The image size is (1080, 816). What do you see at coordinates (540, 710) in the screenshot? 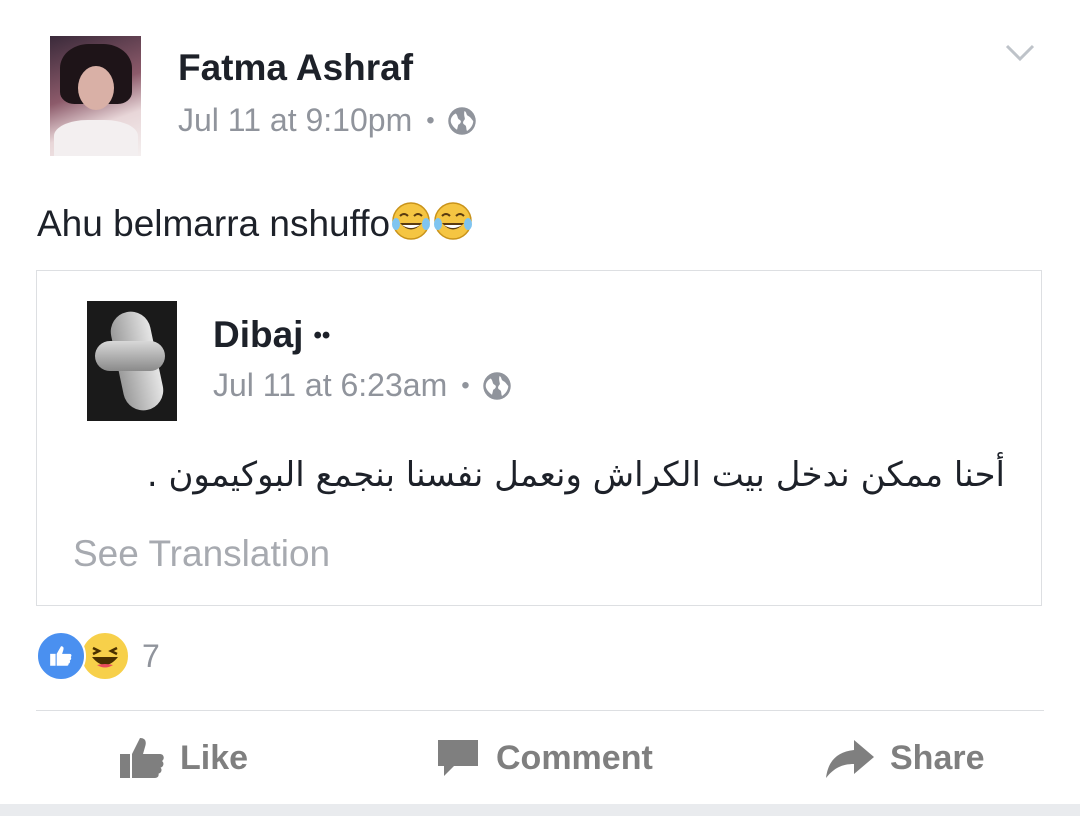
I see `actions-divider` at bounding box center [540, 710].